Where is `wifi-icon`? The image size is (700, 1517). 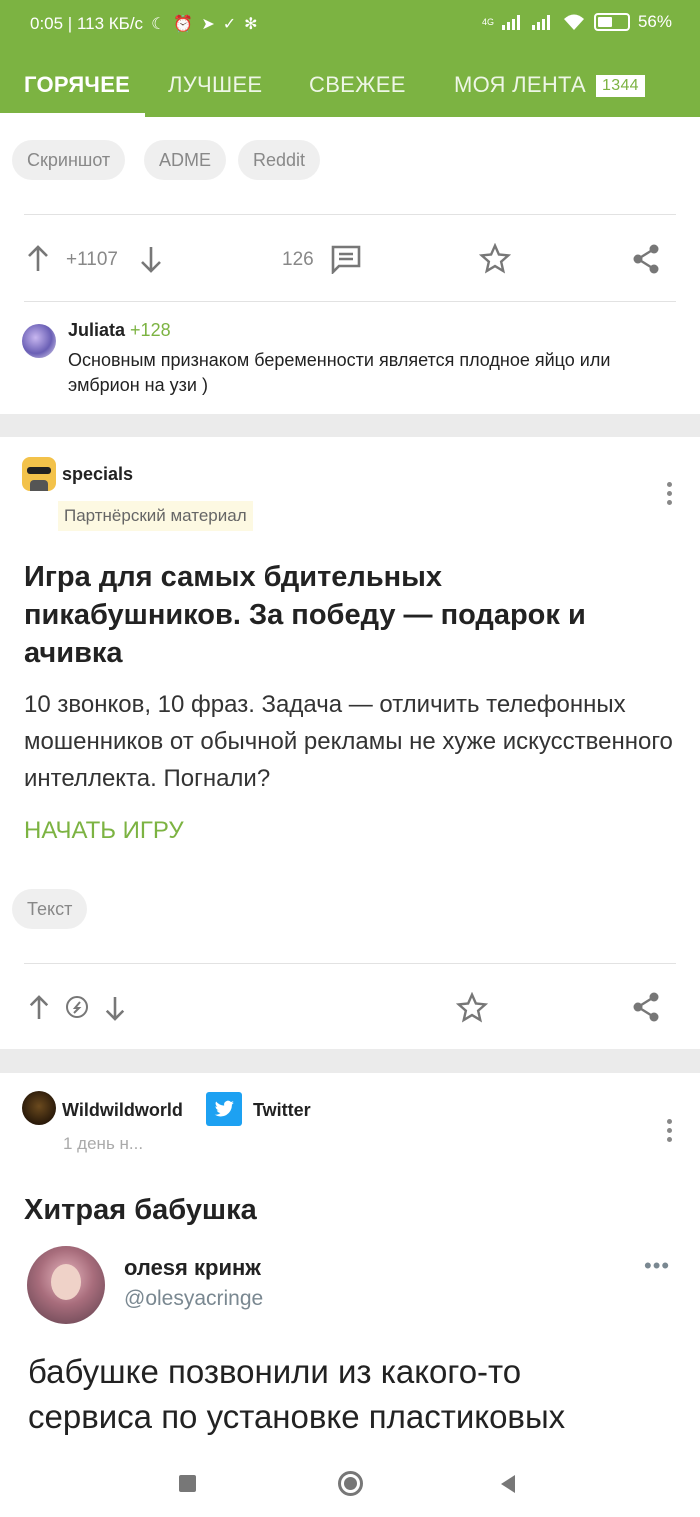 wifi-icon is located at coordinates (573, 22).